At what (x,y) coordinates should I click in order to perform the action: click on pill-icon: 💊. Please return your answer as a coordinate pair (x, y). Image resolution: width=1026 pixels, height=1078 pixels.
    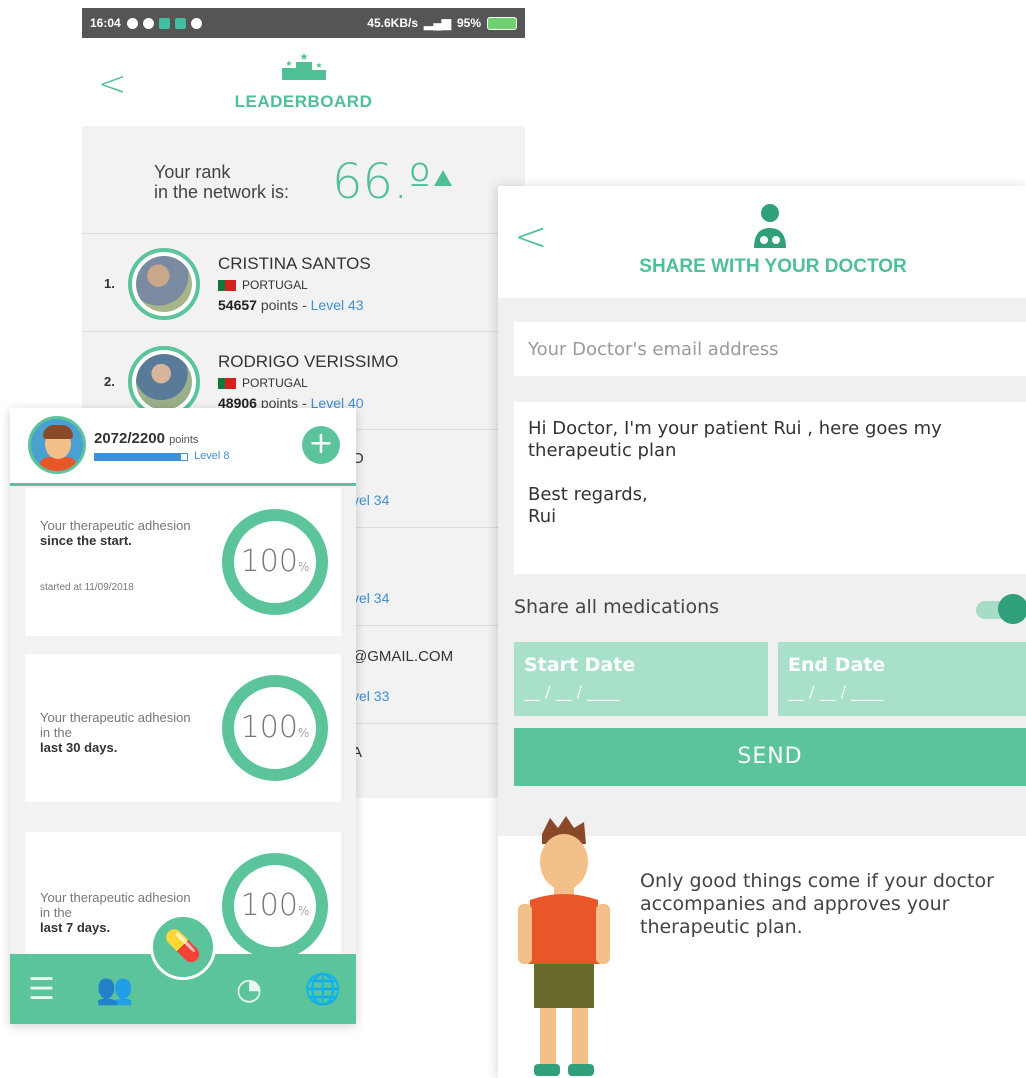
    Looking at the image, I should click on (183, 947).